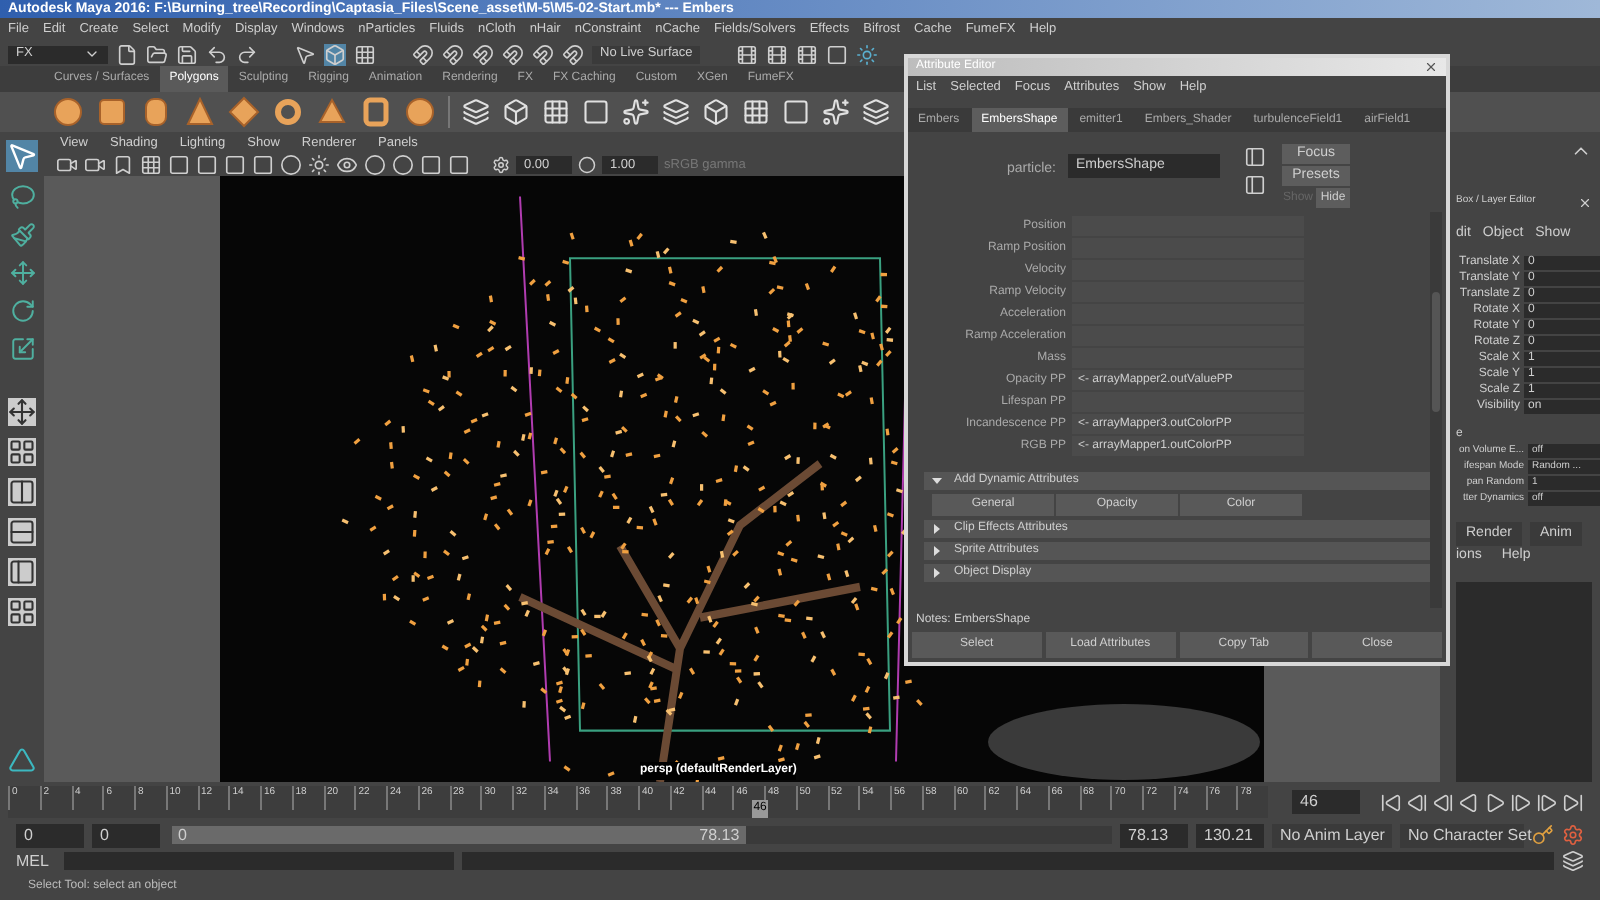 Image resolution: width=1600 pixels, height=900 pixels. Describe the element at coordinates (1573, 835) in the screenshot. I see `settings-icon` at that location.